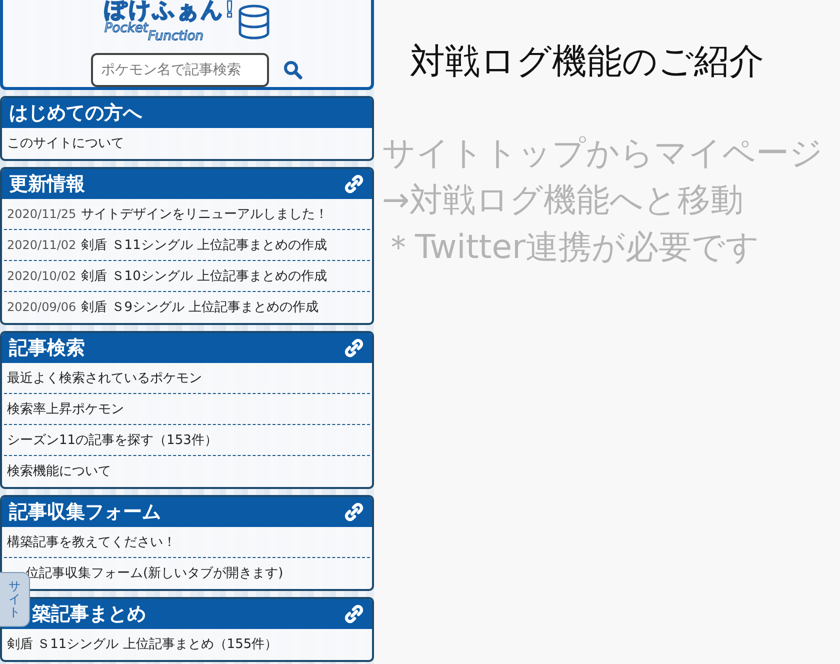 This screenshot has width=840, height=664. Describe the element at coordinates (170, 11) in the screenshot. I see `logo-title: ぽけふぁん!` at that location.